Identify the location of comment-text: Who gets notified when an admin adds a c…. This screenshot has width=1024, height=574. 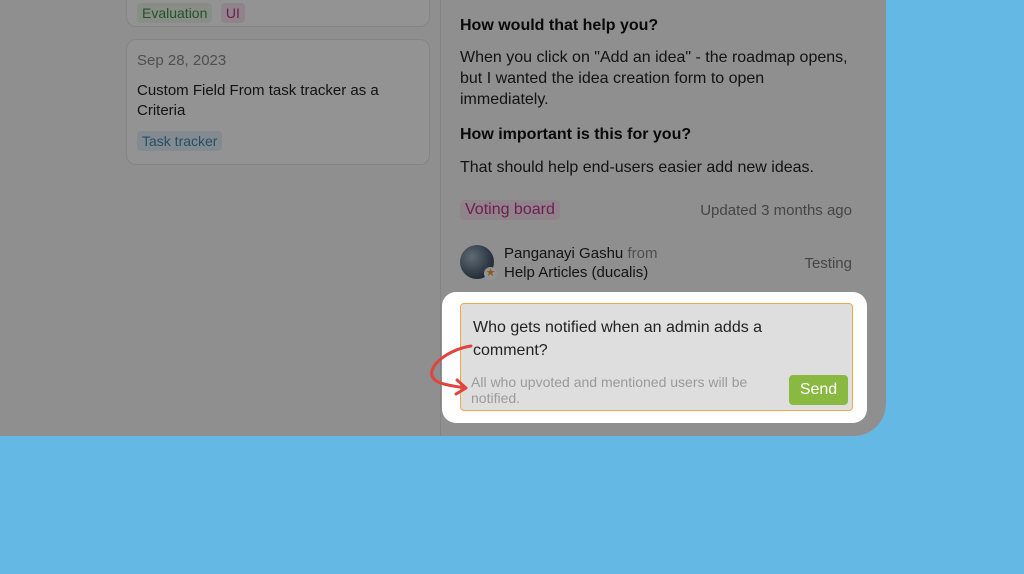
(653, 339).